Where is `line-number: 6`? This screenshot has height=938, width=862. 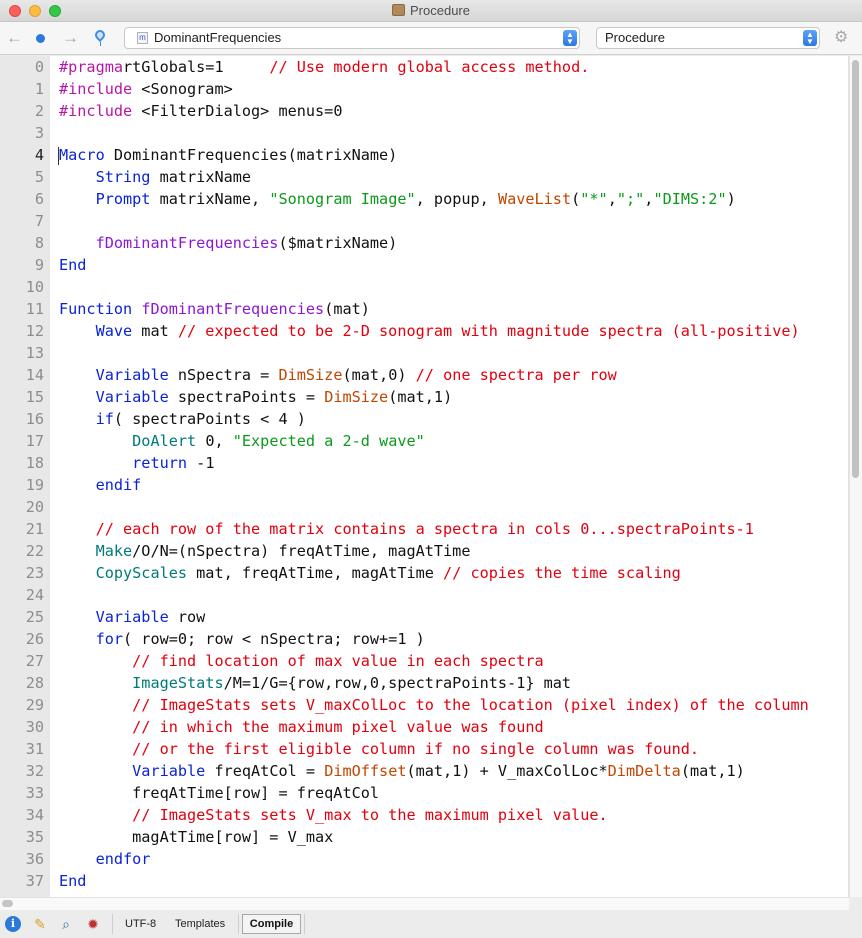 line-number: 6 is located at coordinates (39, 199).